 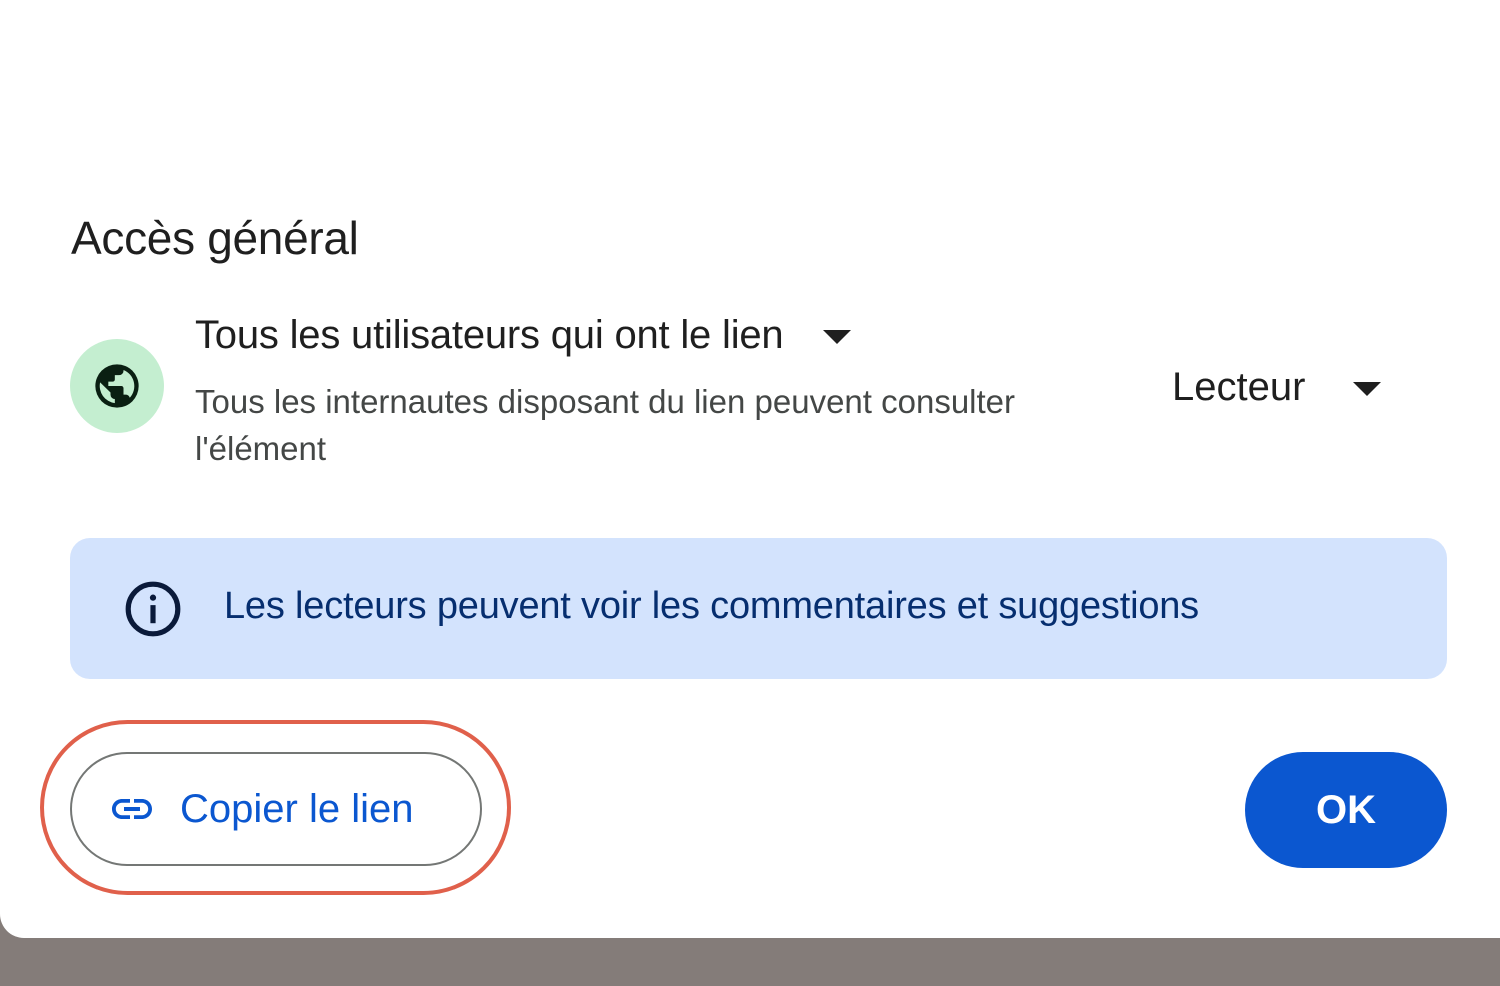 I want to click on general-access-label: Tous les utilisateurs qui ont le lien, so click(x=489, y=335).